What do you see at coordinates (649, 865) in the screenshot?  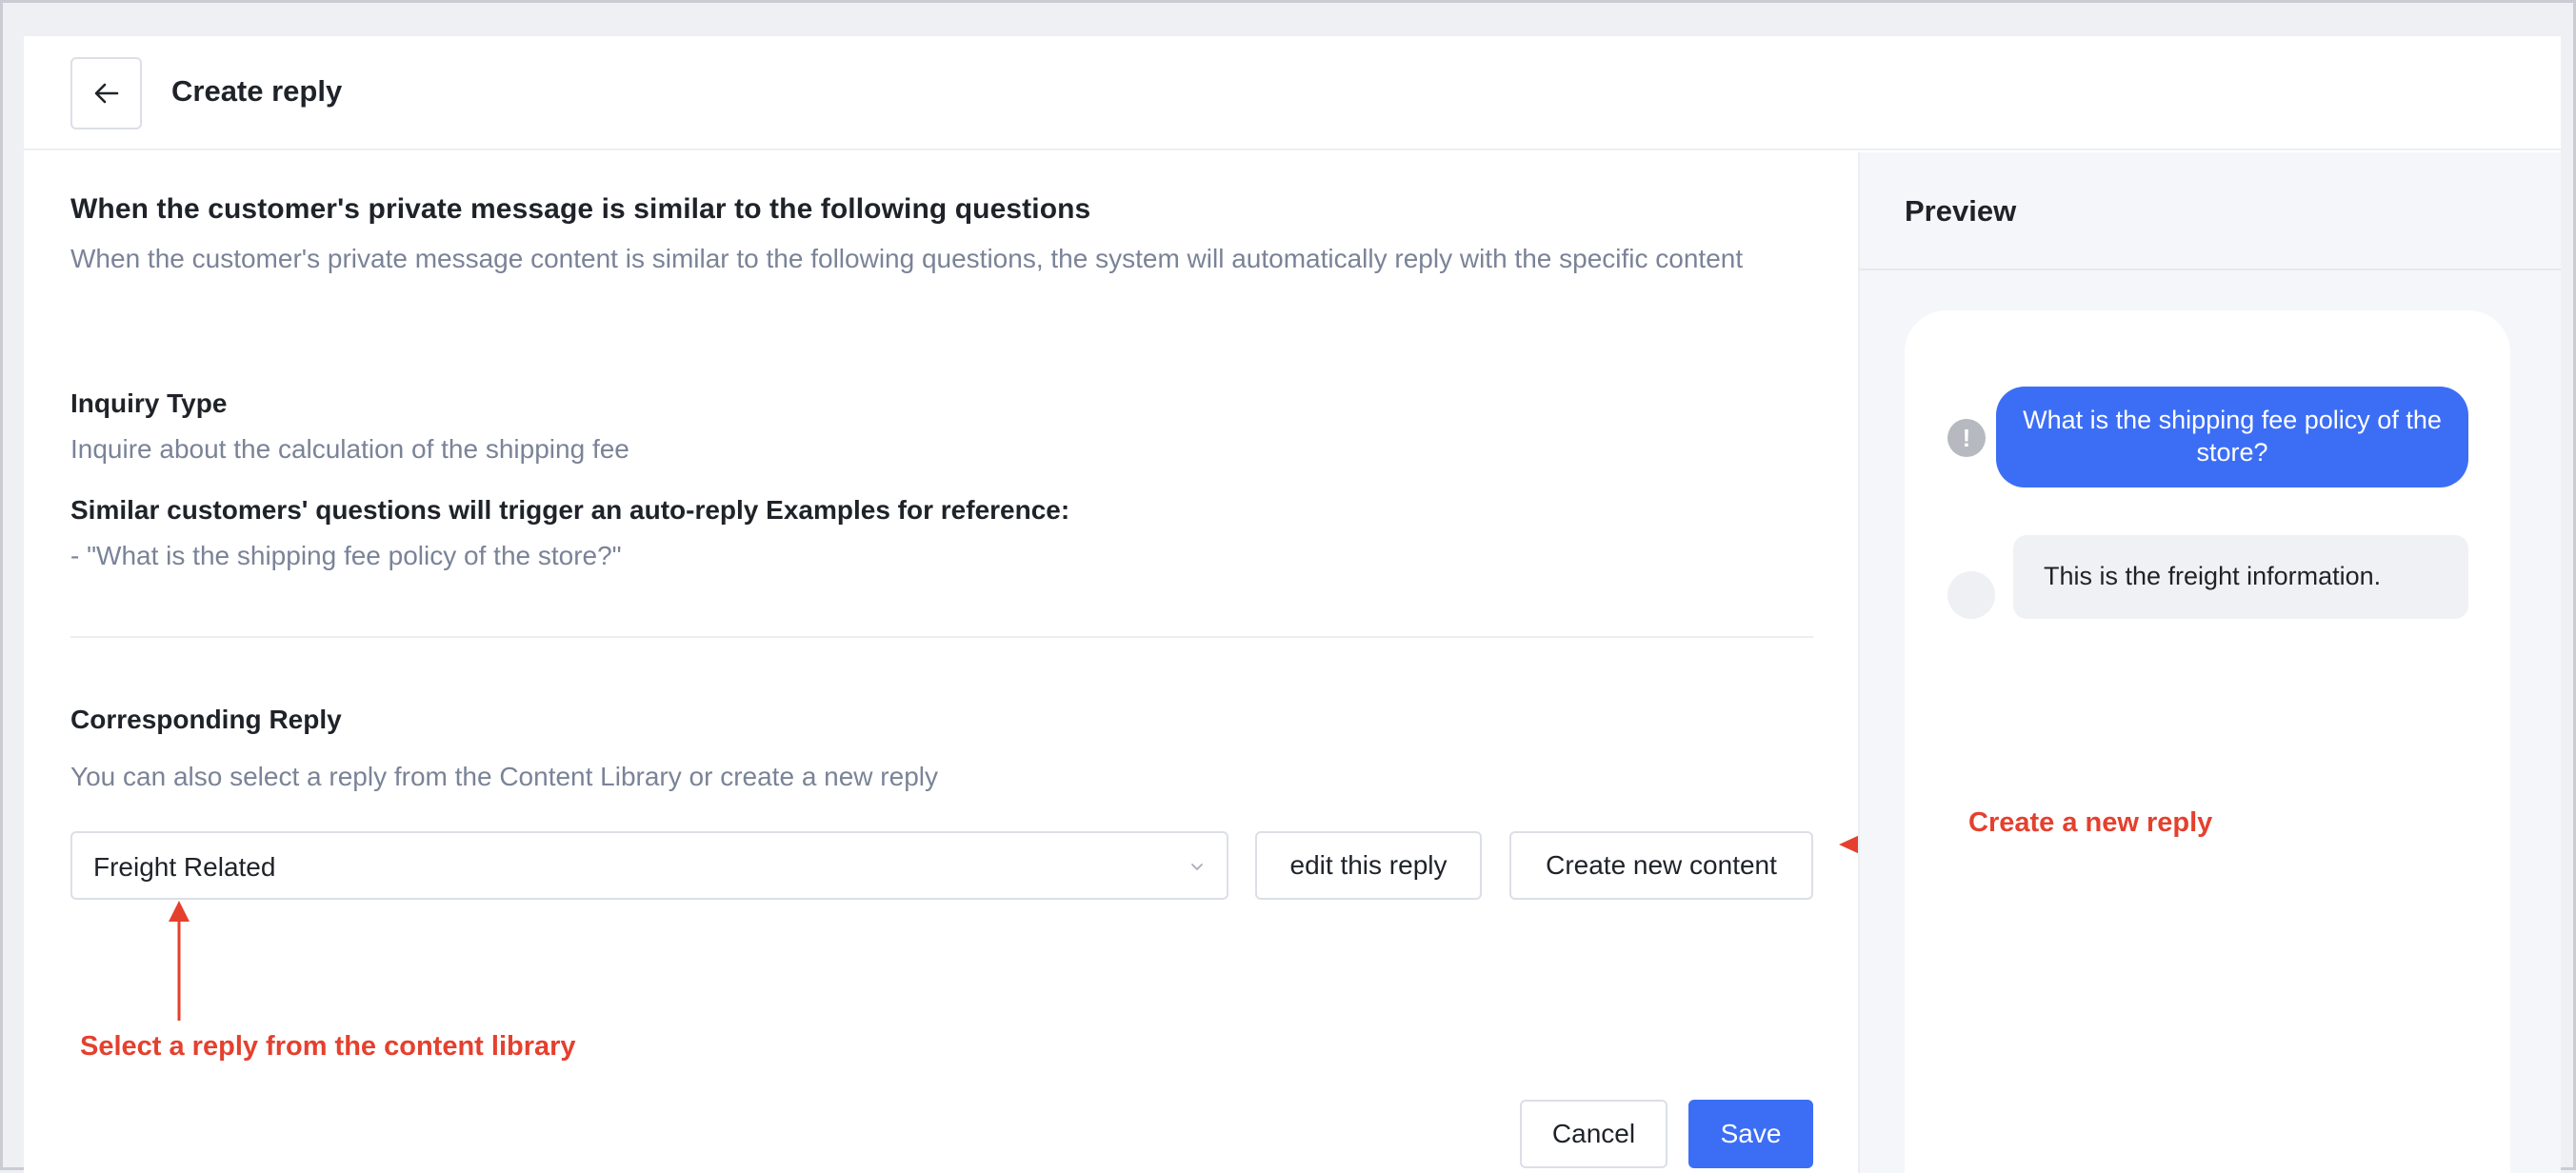 I see `reply-select: Freight Related` at bounding box center [649, 865].